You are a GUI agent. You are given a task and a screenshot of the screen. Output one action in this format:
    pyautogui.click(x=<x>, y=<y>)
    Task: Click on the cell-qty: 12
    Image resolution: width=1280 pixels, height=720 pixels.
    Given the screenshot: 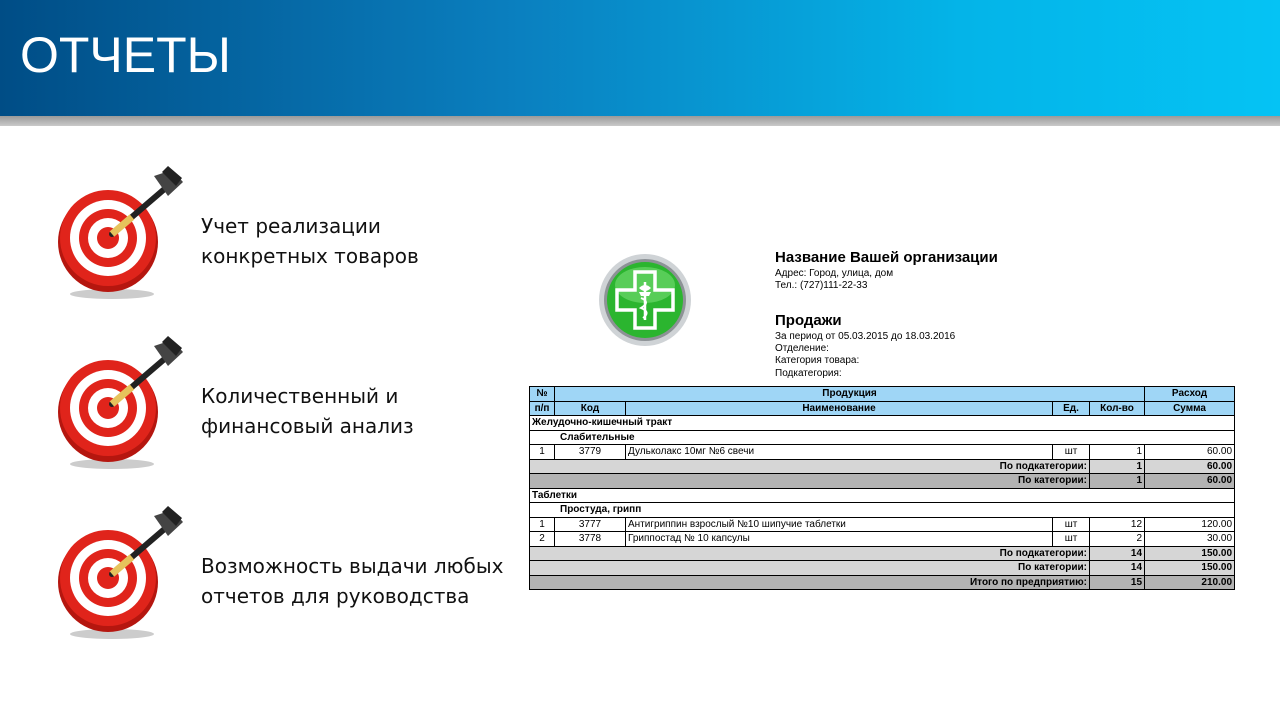 What is the action you would take?
    pyautogui.click(x=1117, y=524)
    